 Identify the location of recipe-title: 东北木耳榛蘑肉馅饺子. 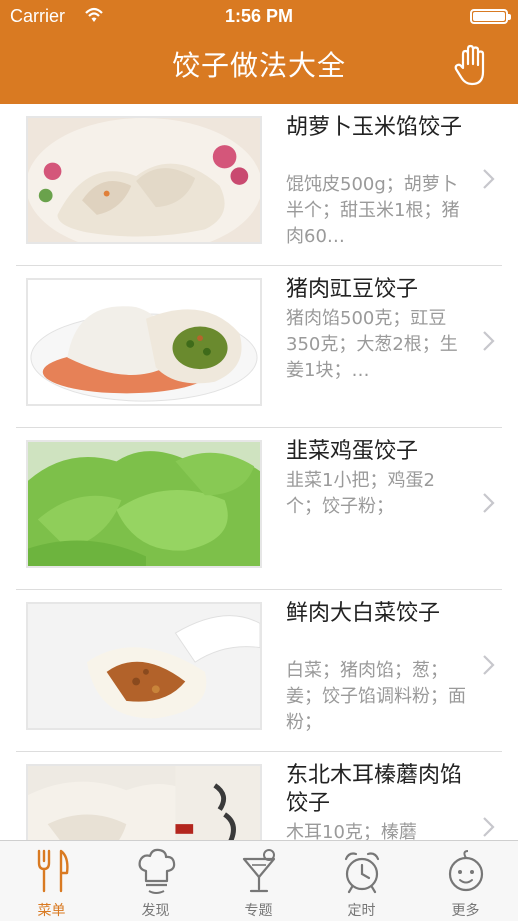
(374, 789).